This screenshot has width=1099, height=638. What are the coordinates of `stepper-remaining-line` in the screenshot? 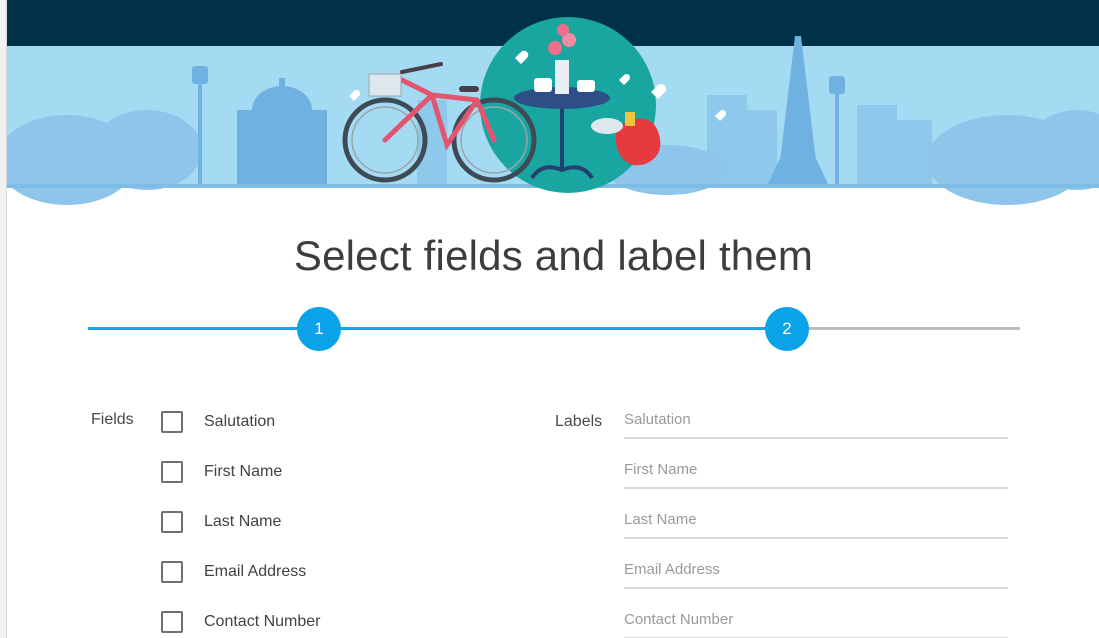 It's located at (905, 328).